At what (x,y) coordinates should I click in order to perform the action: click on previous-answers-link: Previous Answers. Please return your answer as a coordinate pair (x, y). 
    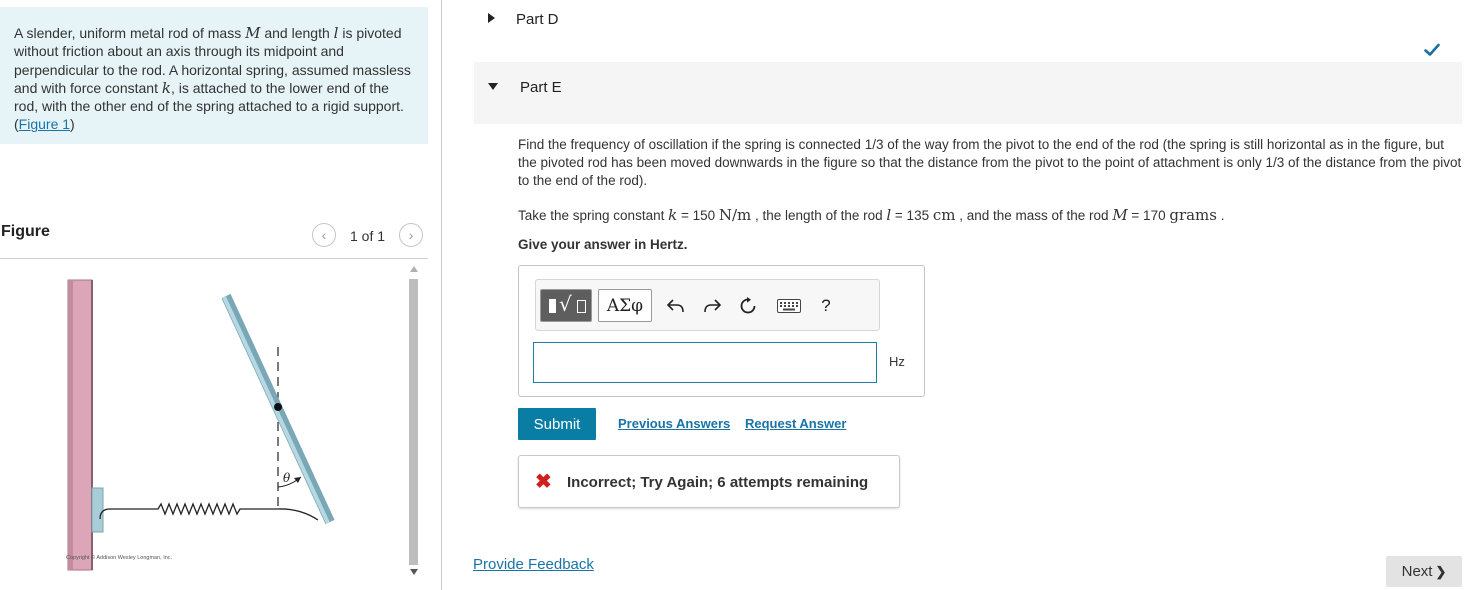
    Looking at the image, I should click on (674, 423).